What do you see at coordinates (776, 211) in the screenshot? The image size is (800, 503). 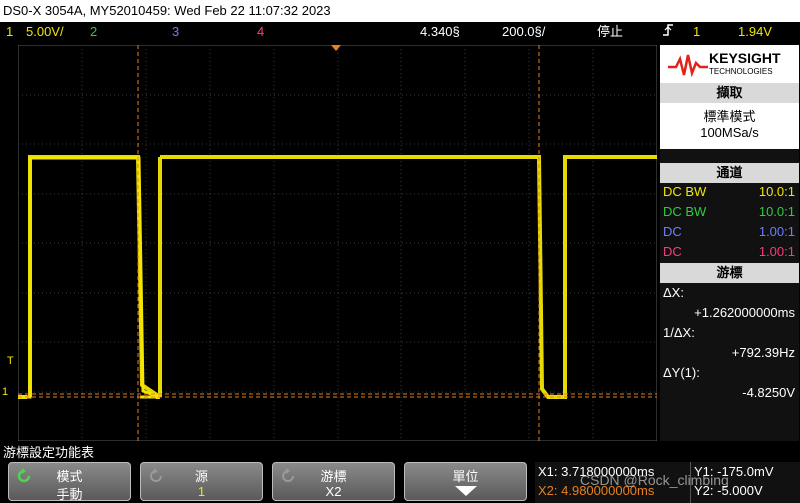 I see `ch2-probe: 10.0:1` at bounding box center [776, 211].